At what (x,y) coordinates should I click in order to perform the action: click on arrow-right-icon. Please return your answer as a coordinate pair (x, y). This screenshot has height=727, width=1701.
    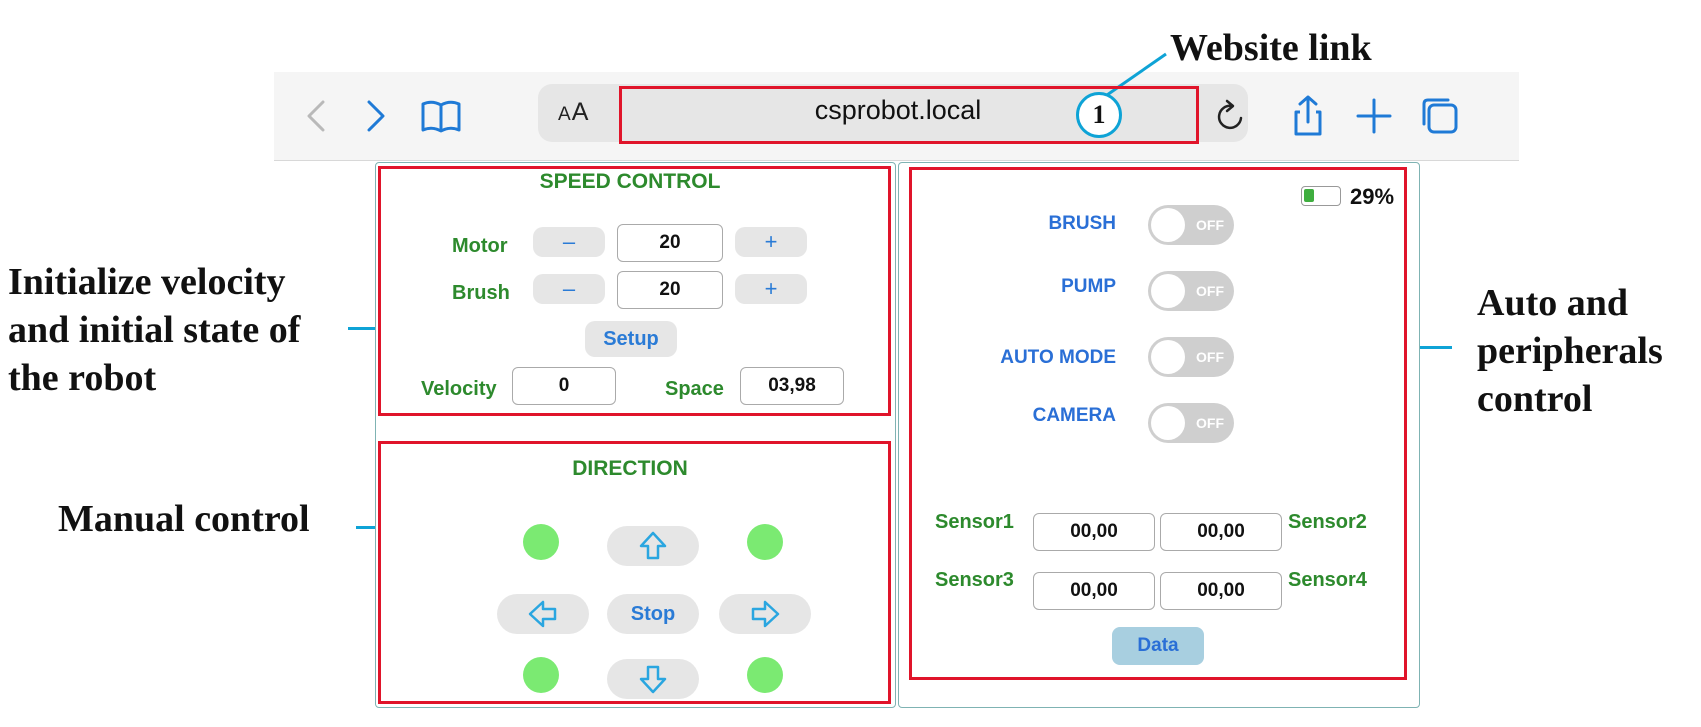
    Looking at the image, I should click on (765, 614).